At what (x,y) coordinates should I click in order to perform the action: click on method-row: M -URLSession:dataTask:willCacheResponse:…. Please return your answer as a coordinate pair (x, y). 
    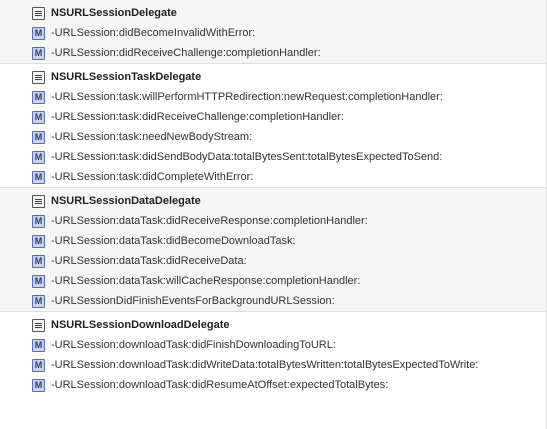
    Looking at the image, I should click on (273, 281).